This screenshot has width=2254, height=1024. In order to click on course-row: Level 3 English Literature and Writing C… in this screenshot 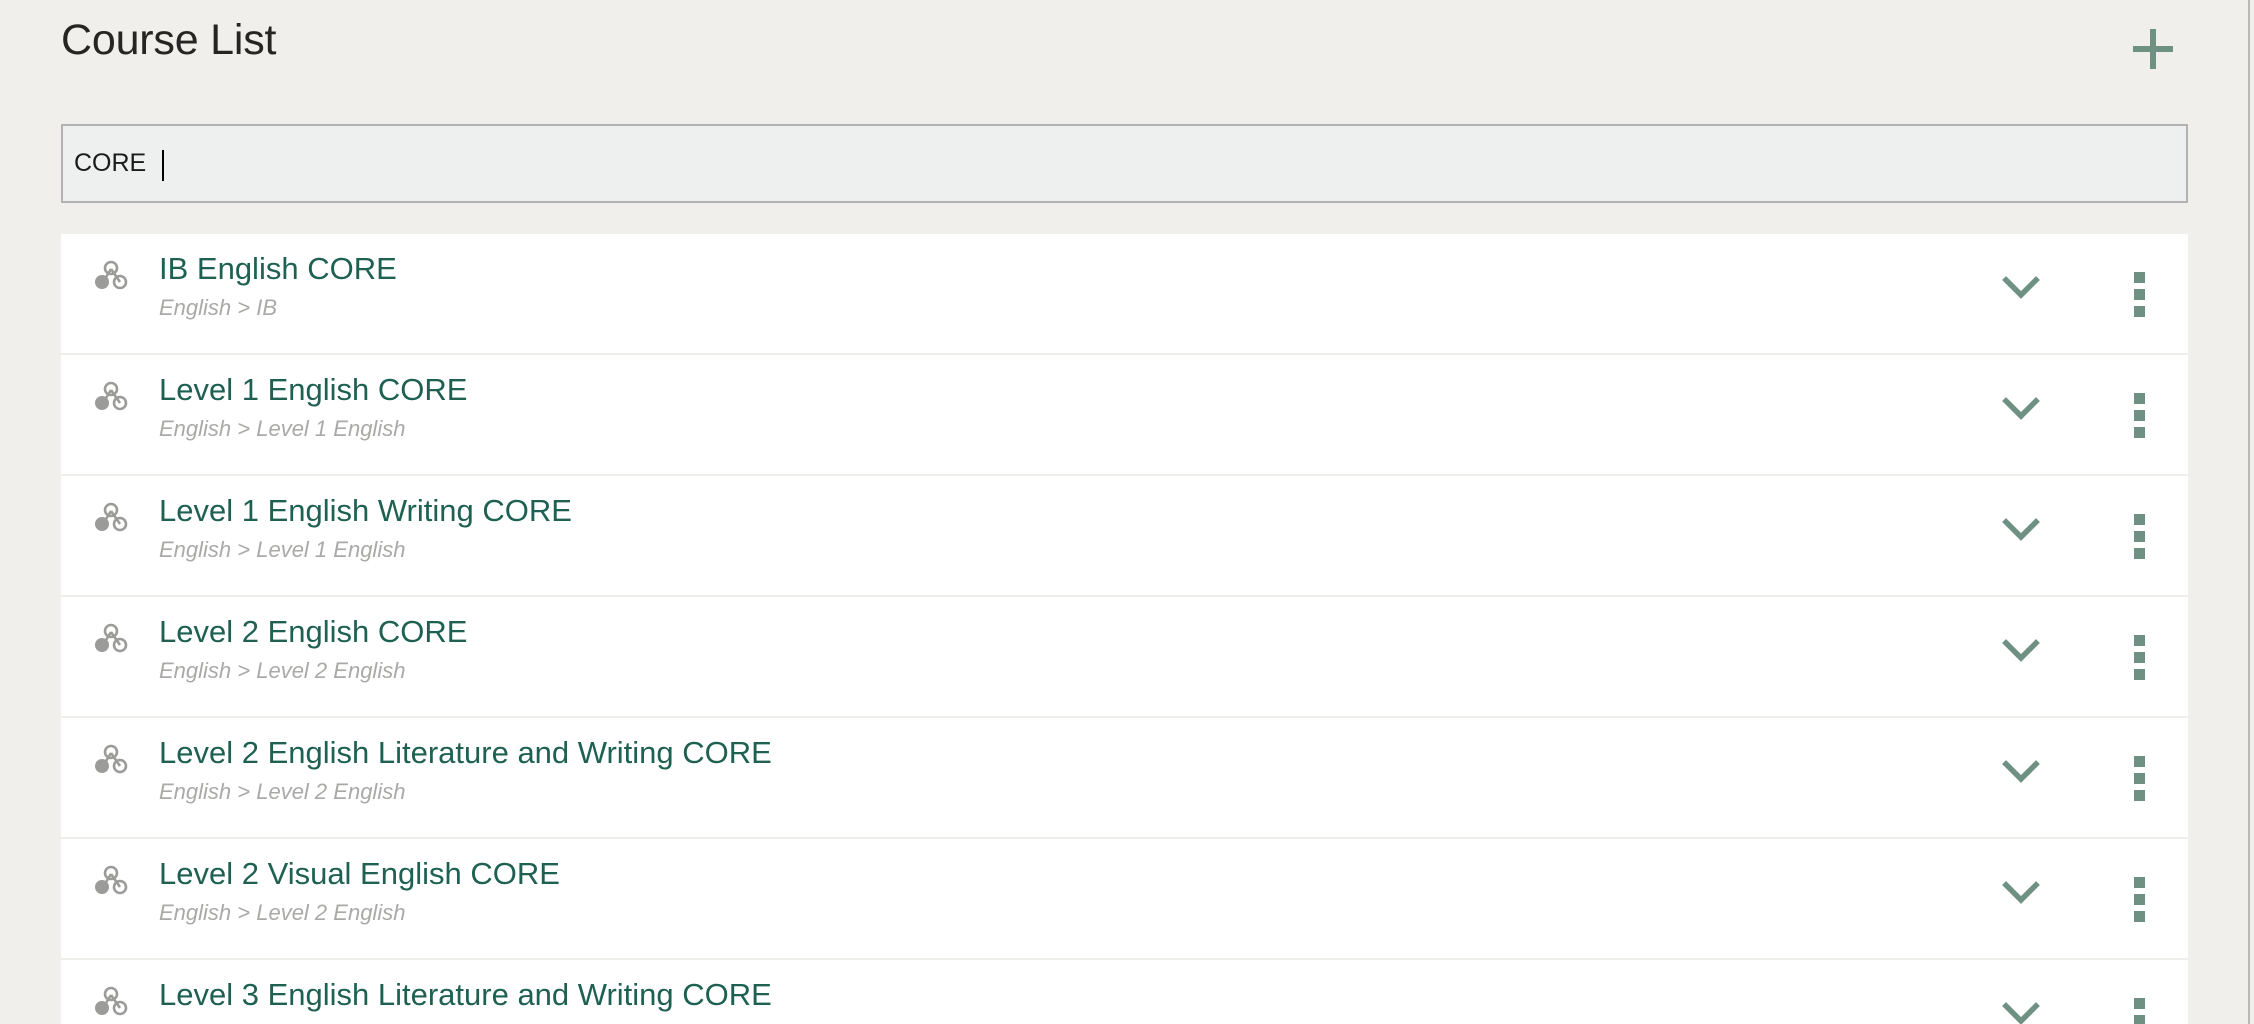, I will do `click(1124, 992)`.